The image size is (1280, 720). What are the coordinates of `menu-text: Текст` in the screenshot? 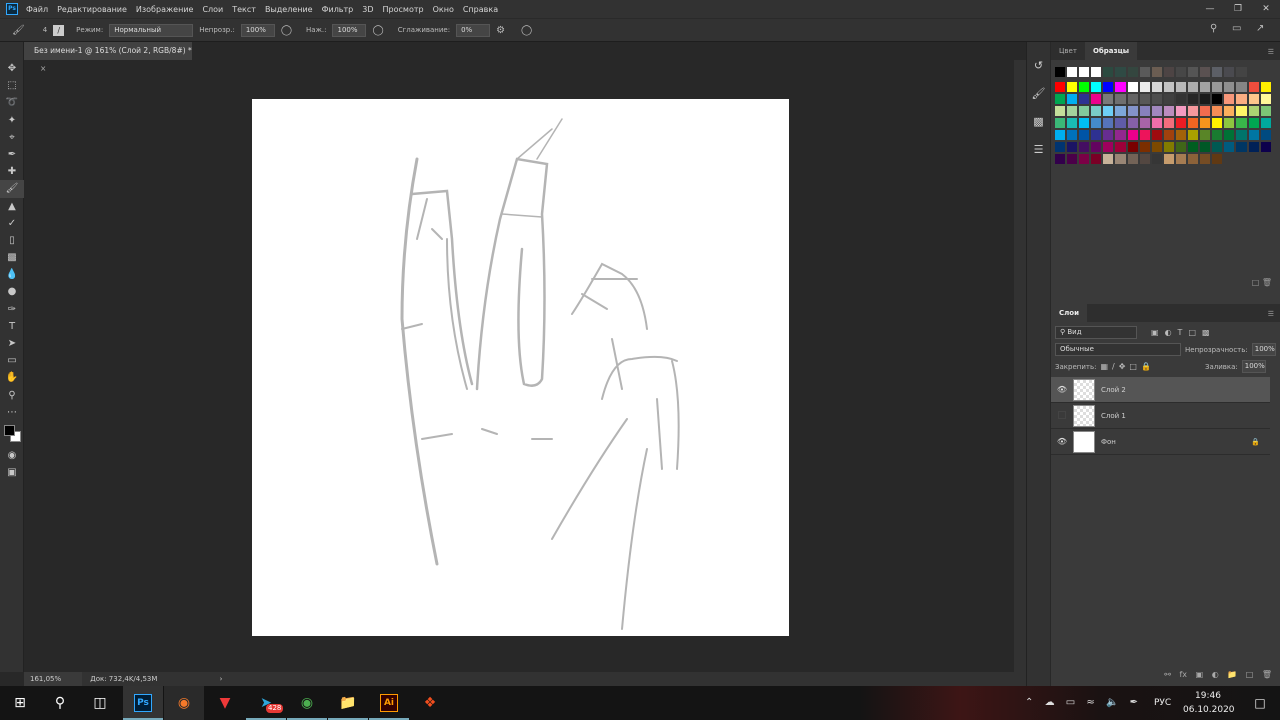 It's located at (244, 9).